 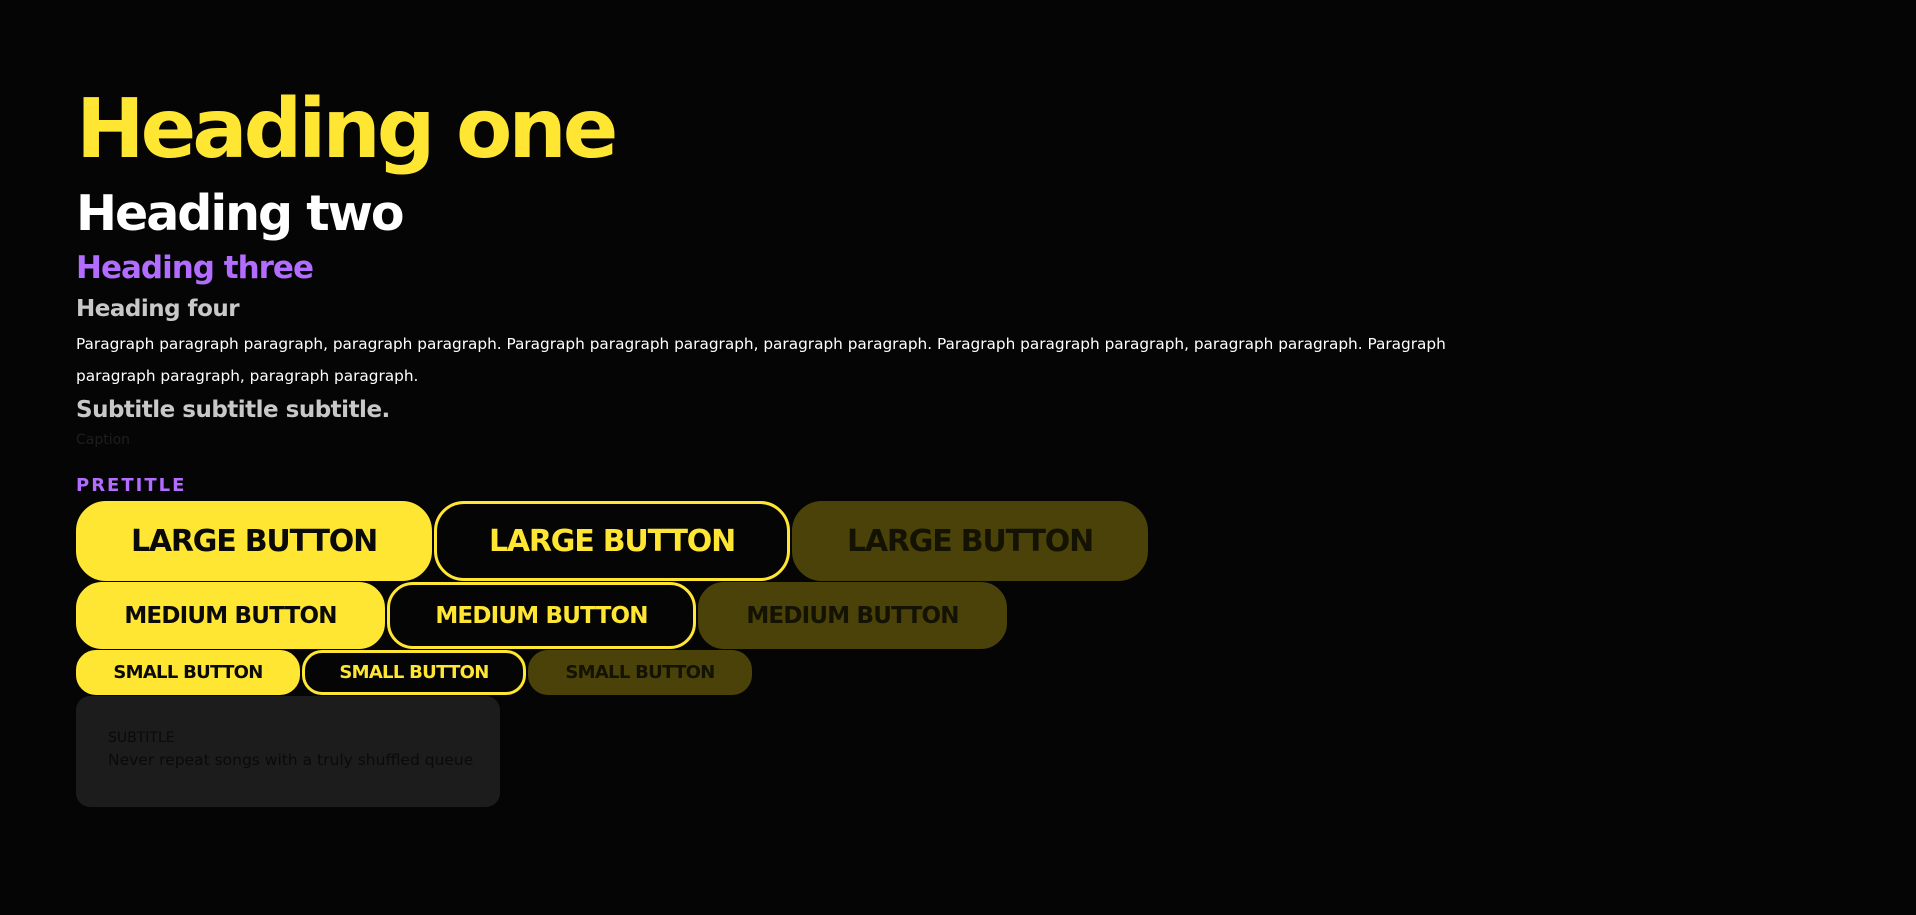 What do you see at coordinates (970, 541) in the screenshot?
I see `large-disabled-button: LARGE BUTTON` at bounding box center [970, 541].